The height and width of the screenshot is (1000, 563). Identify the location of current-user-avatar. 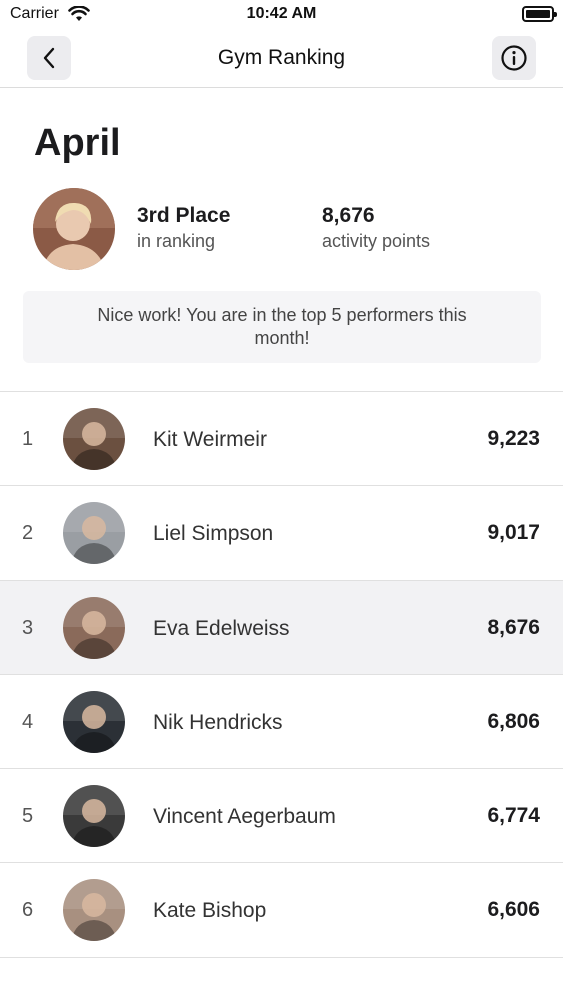
(74, 229).